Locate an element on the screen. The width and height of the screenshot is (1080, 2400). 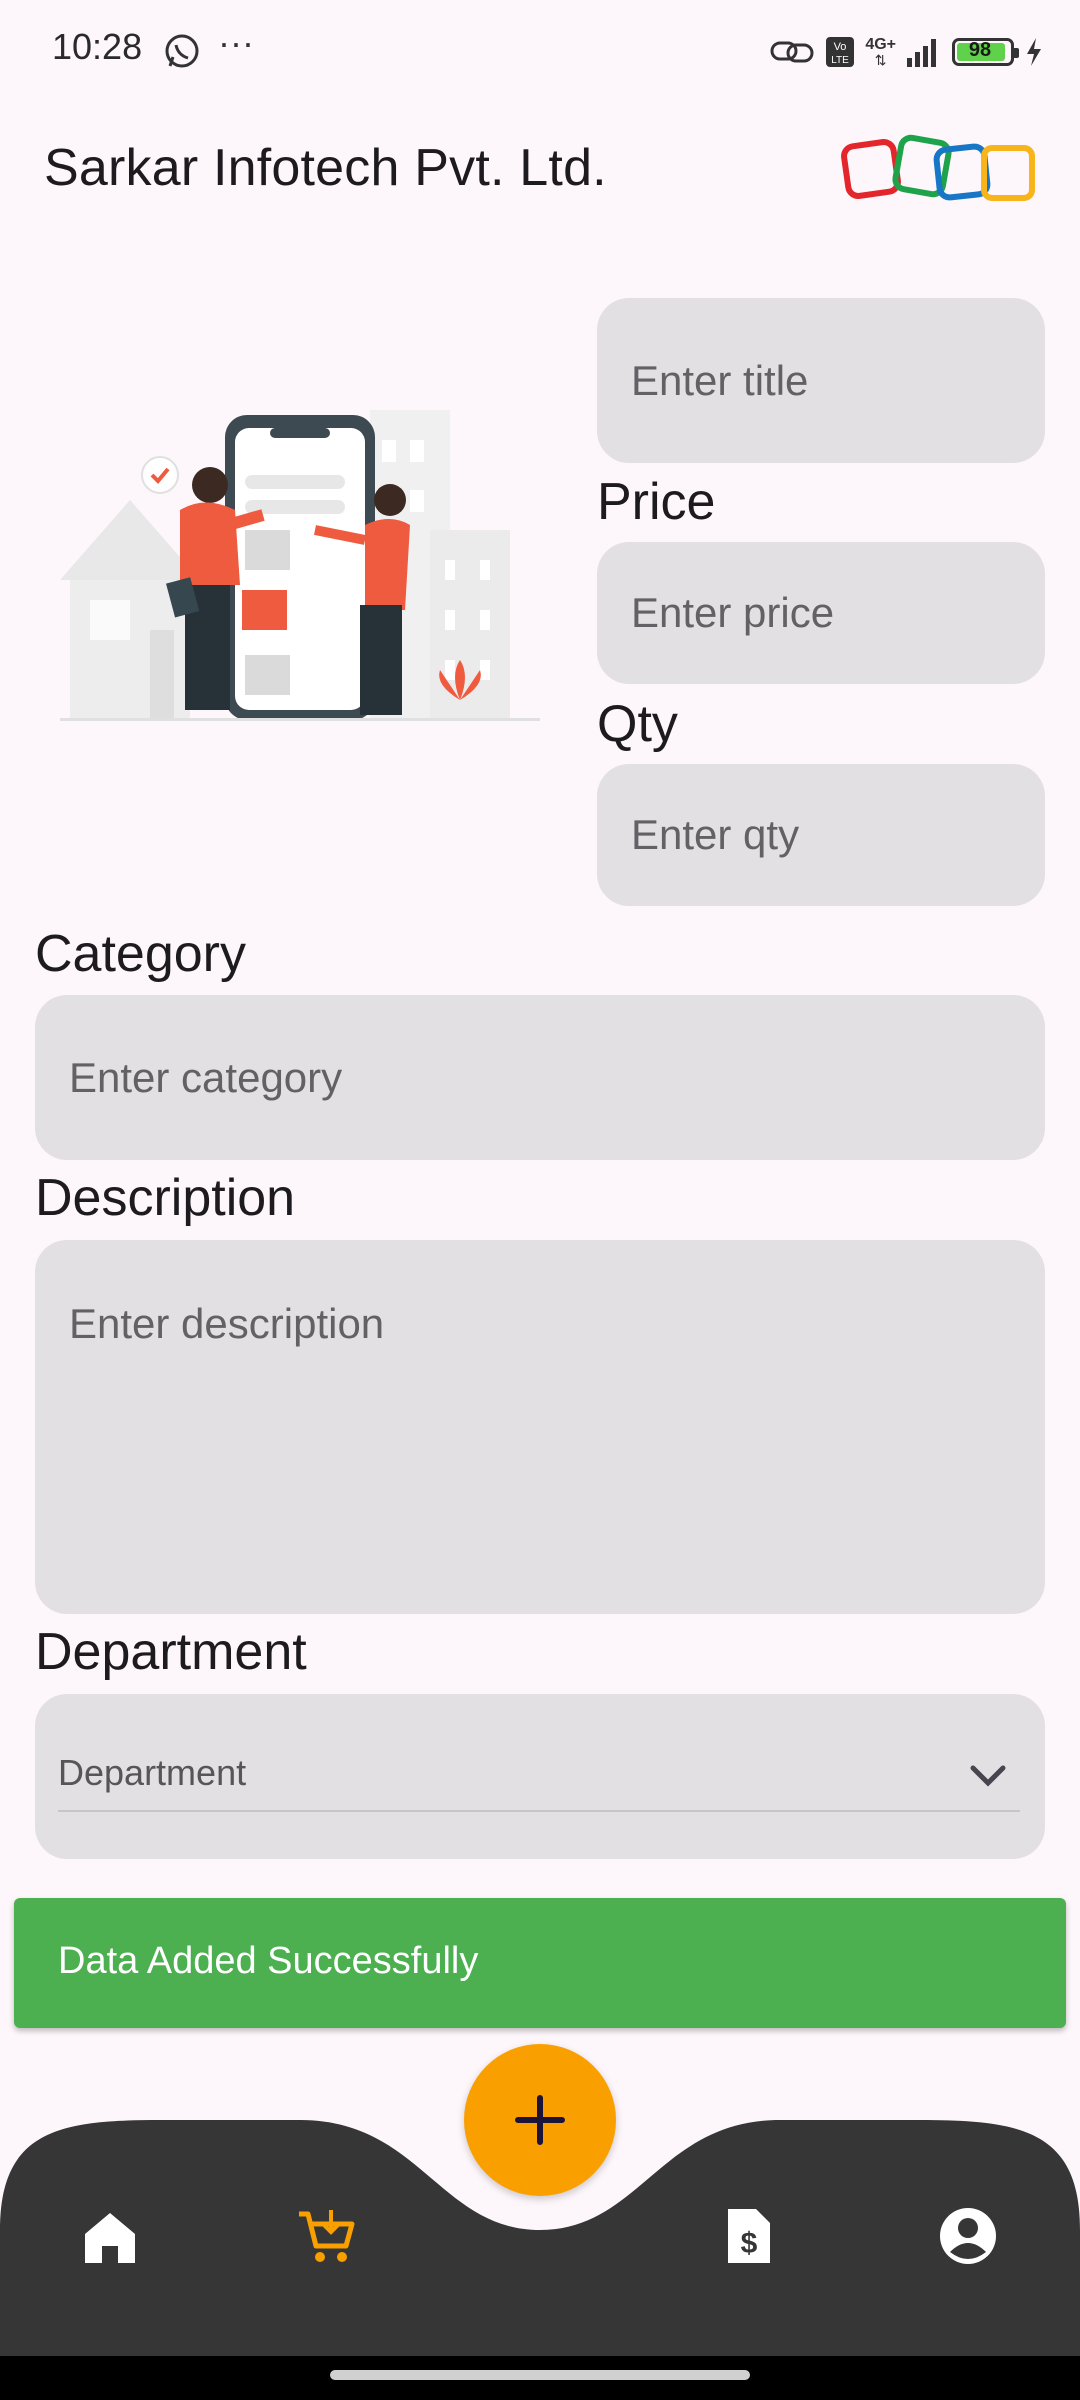
link-icon is located at coordinates (792, 52).